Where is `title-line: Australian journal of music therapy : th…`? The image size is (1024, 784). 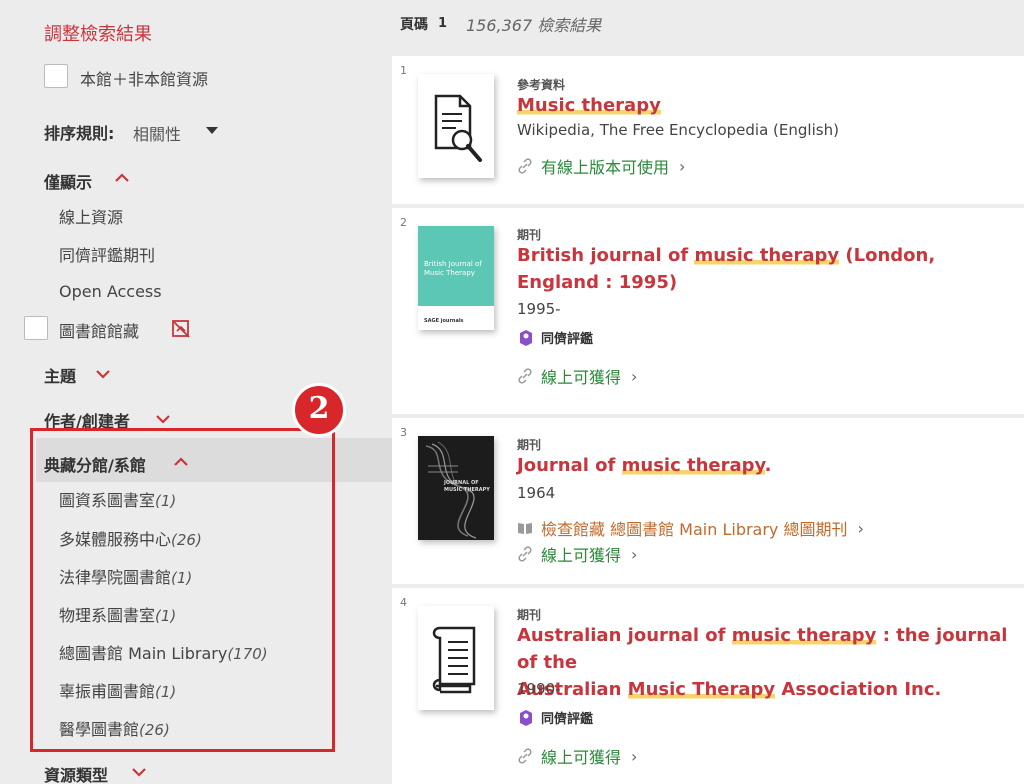
title-line: Australian journal of music therapy : th… is located at coordinates (767, 649).